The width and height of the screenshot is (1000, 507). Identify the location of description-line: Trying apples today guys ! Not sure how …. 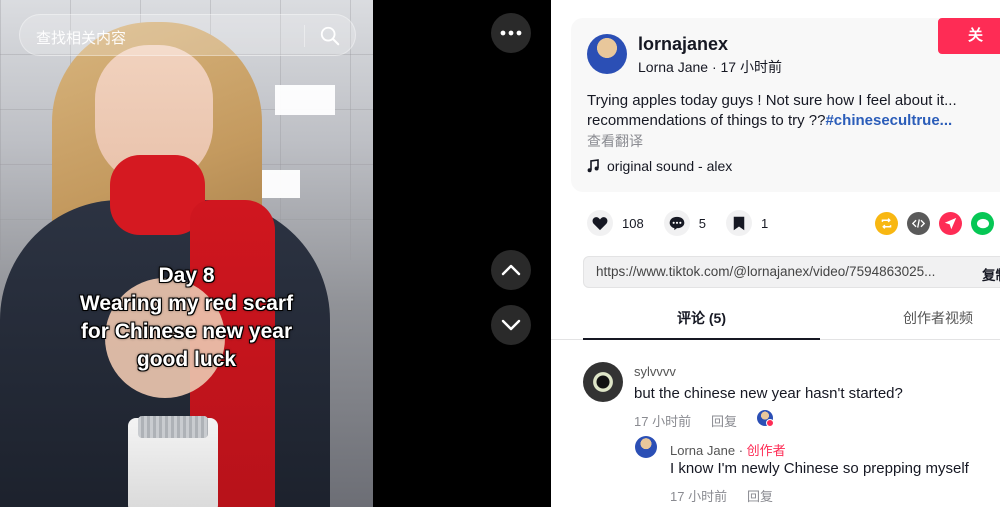
(772, 100).